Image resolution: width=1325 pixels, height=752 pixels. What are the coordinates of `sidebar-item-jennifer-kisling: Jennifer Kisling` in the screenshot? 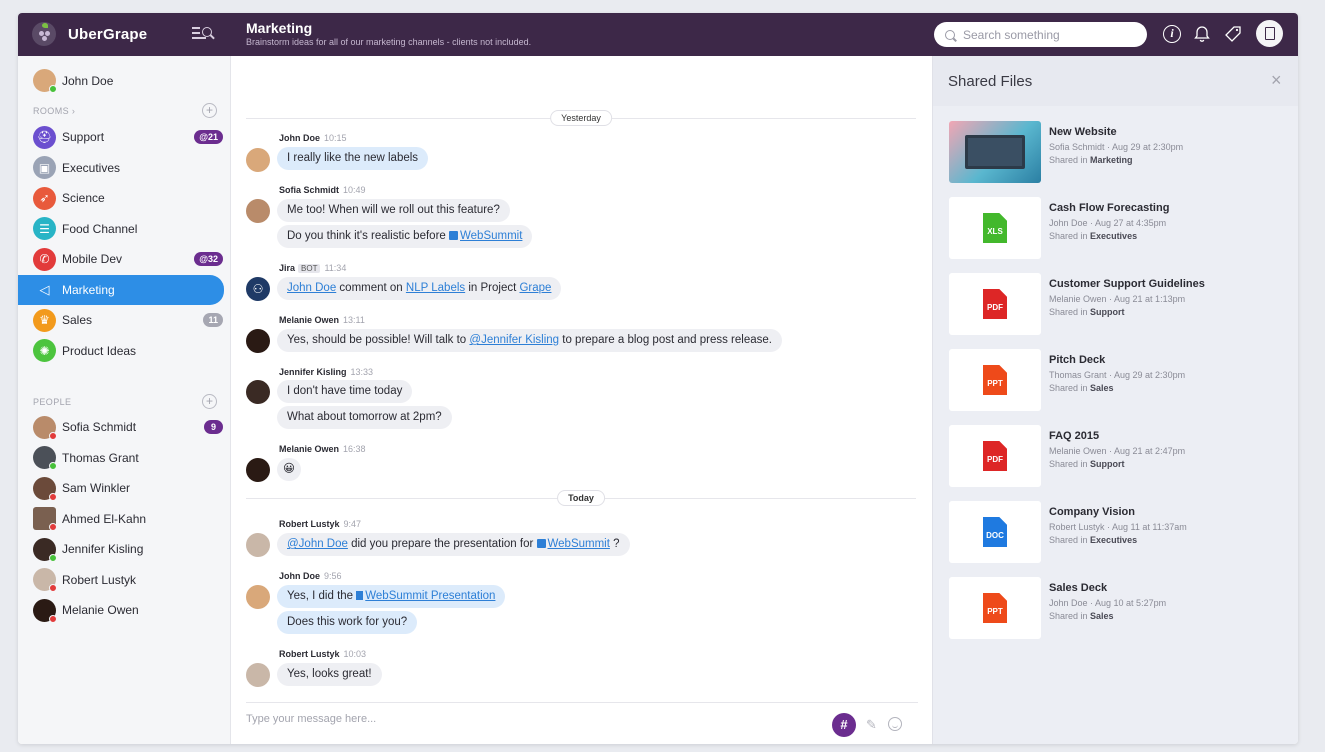 It's located at (124, 549).